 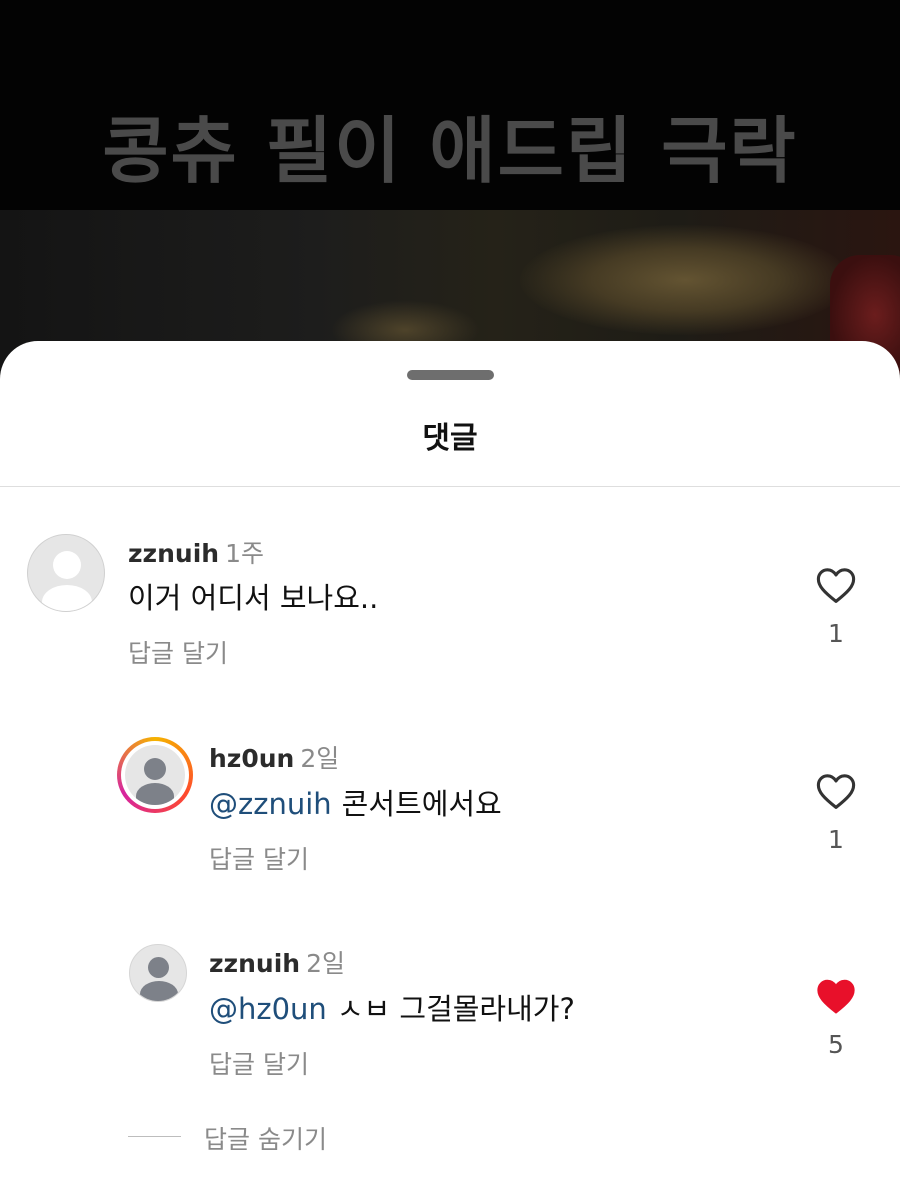 I want to click on comment-text: @hz0un ㅅㅂ 그걸몰라내가?, so click(x=392, y=1009).